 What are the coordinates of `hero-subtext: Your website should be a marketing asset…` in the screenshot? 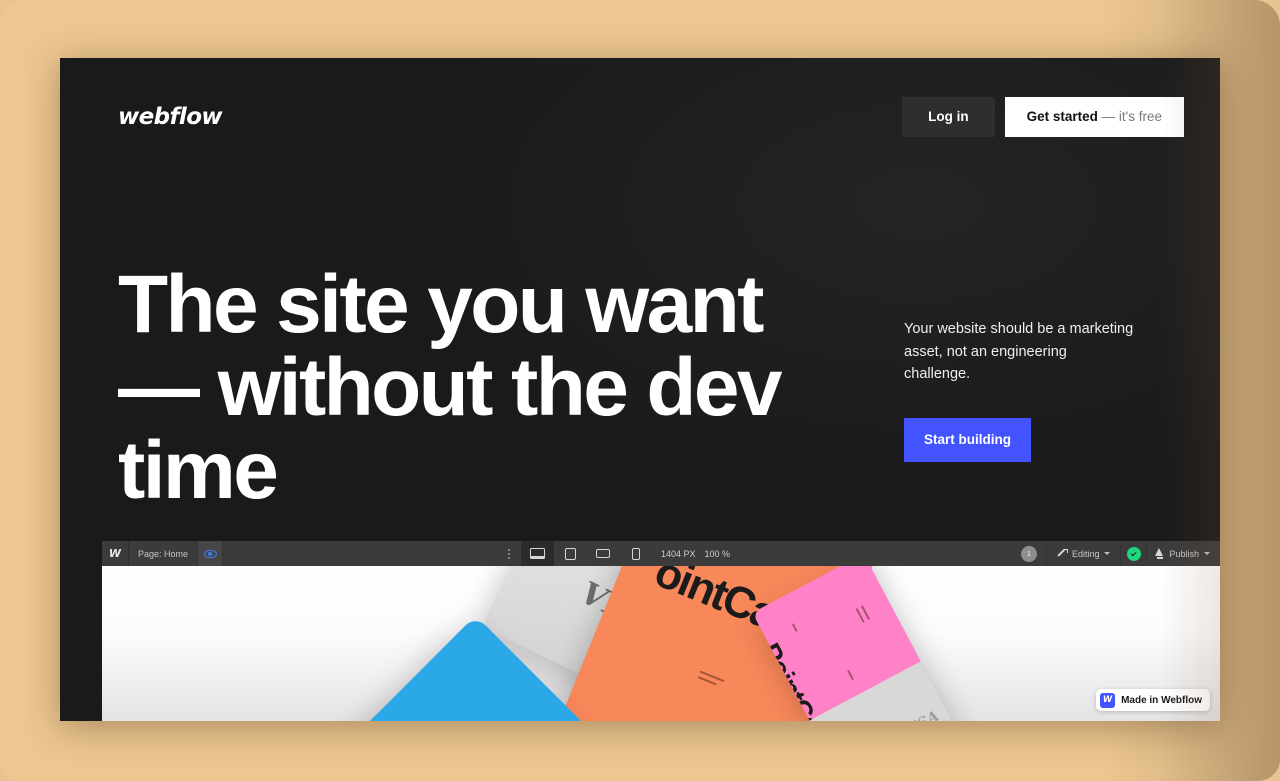 It's located at (1019, 351).